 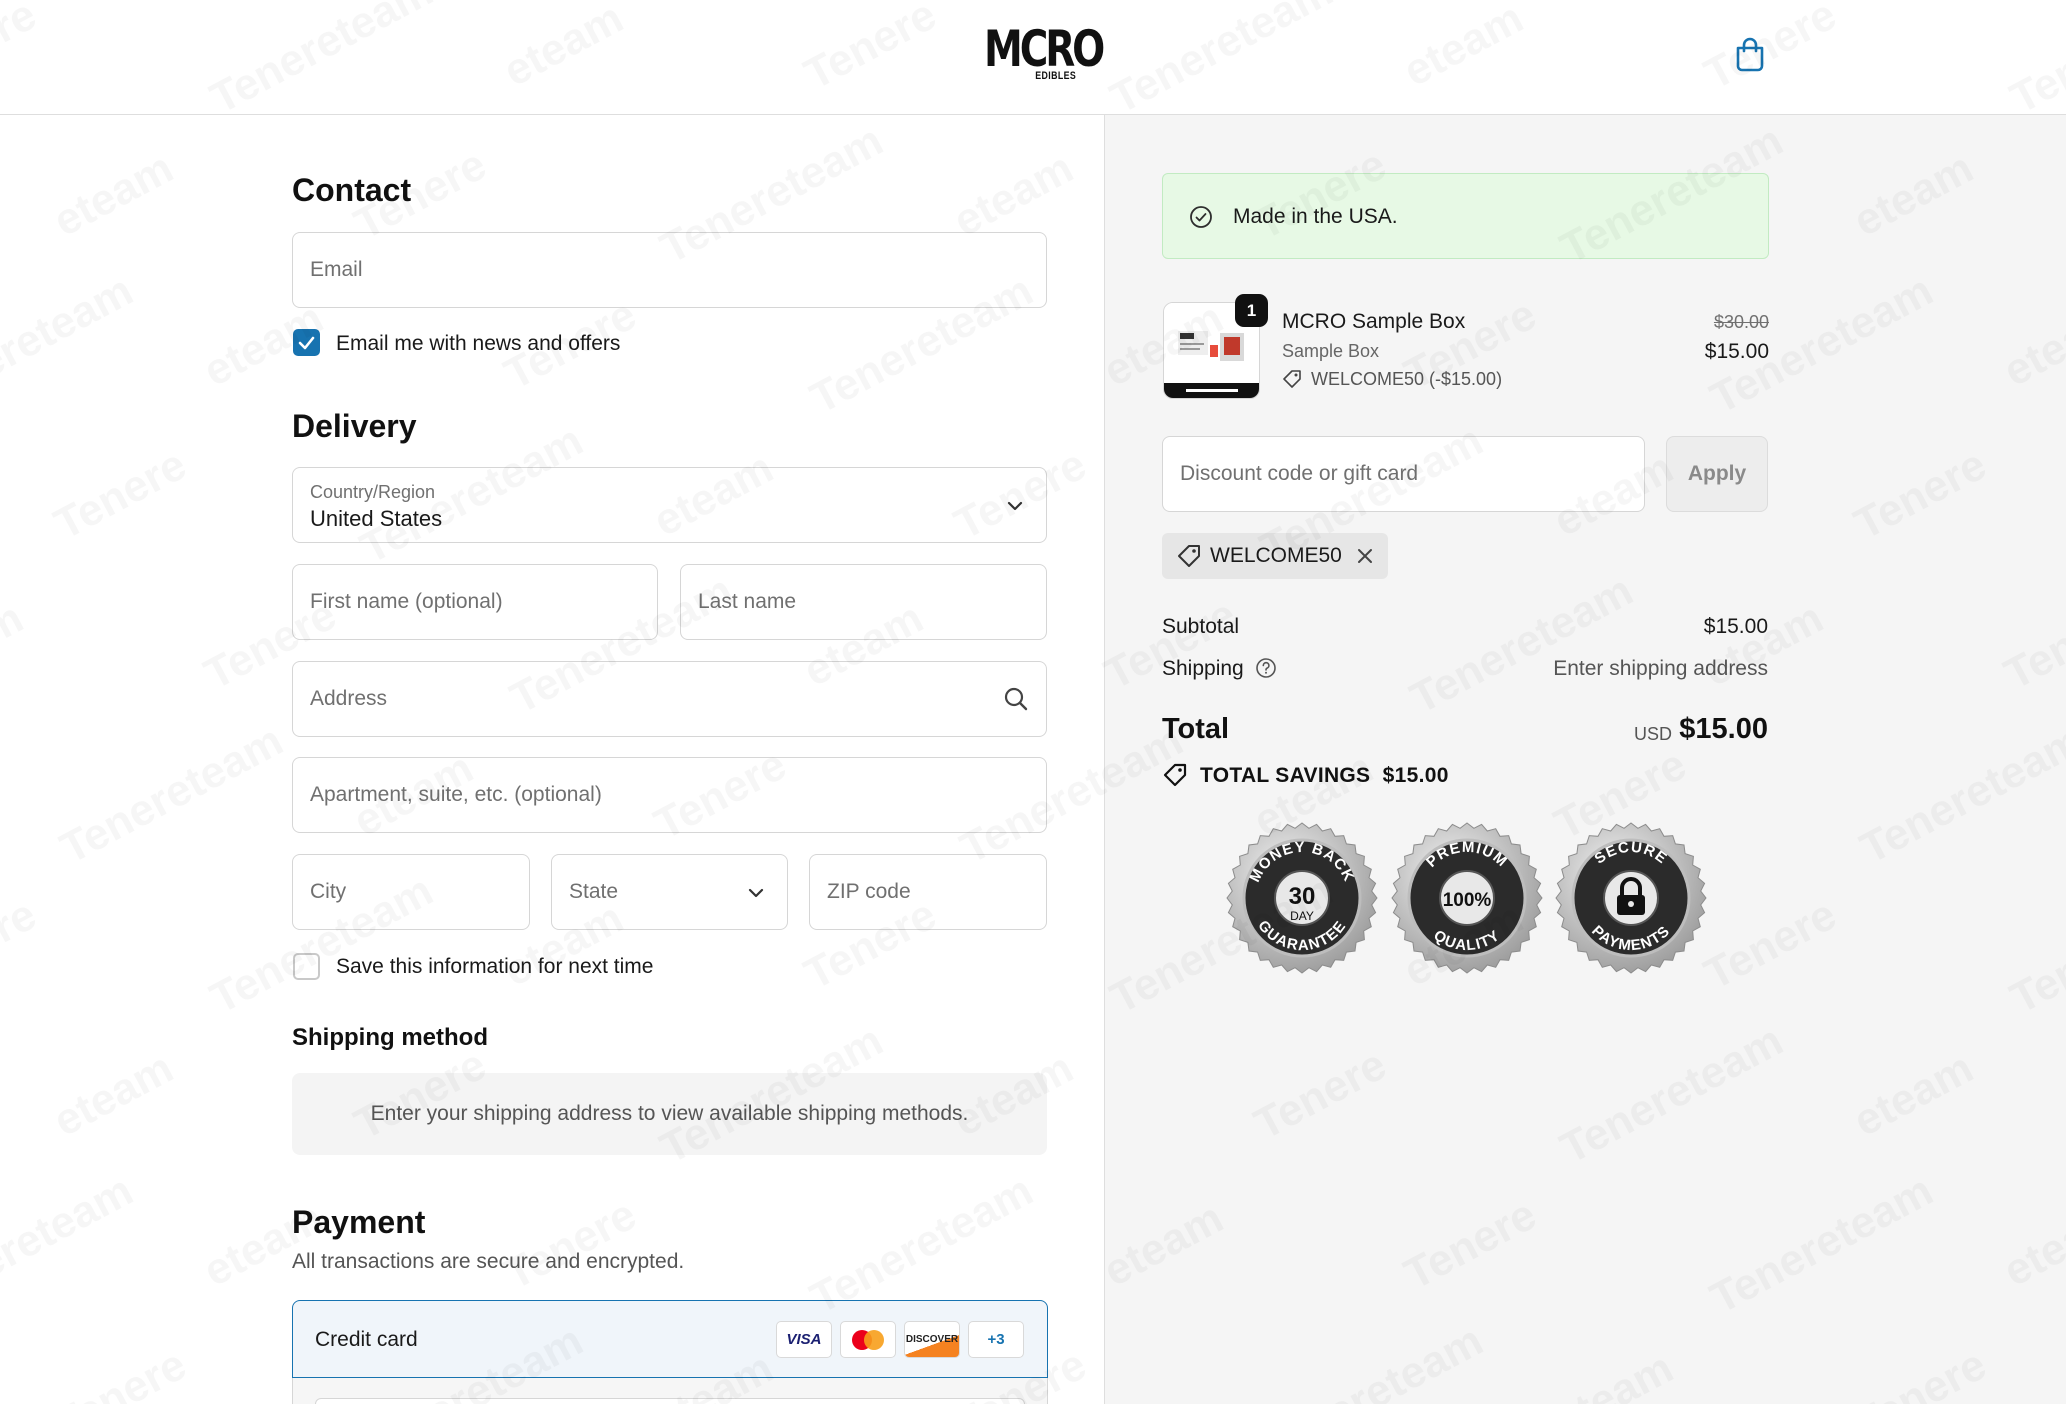 I want to click on trust-seal: MONEY BACKGUARANTEE30DAY, so click(x=1302, y=898).